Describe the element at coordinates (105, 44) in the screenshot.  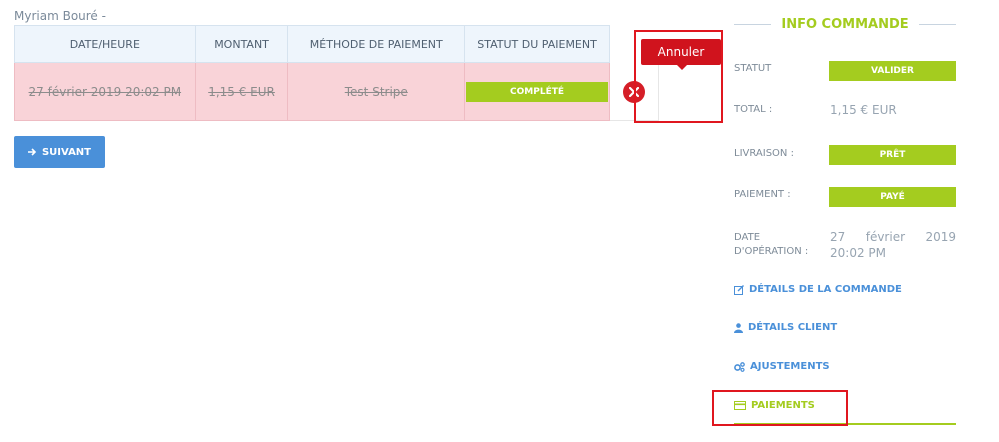
I see `column-header-date: DATE/HEURE` at that location.